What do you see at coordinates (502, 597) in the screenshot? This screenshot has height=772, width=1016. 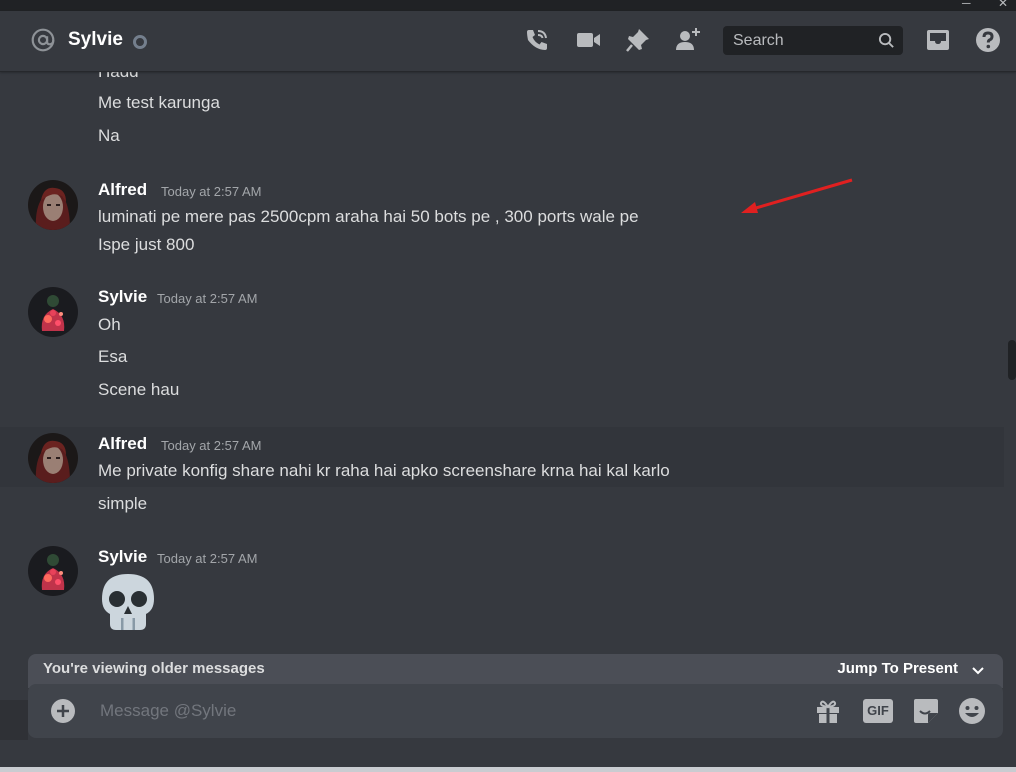 I see `message-group: Sylvie Today at 2:57 AM` at bounding box center [502, 597].